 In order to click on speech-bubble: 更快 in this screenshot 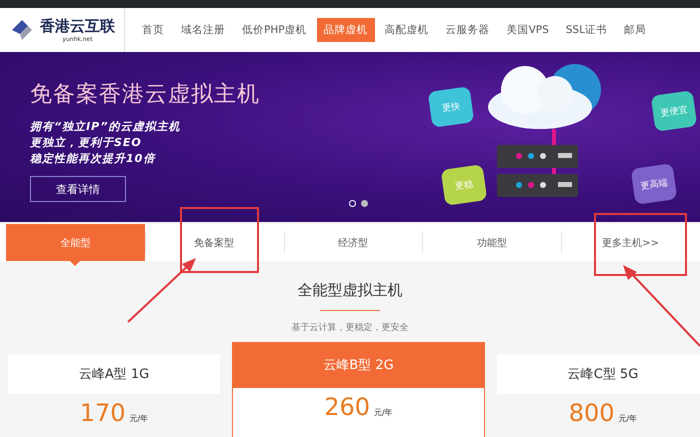, I will do `click(451, 107)`.